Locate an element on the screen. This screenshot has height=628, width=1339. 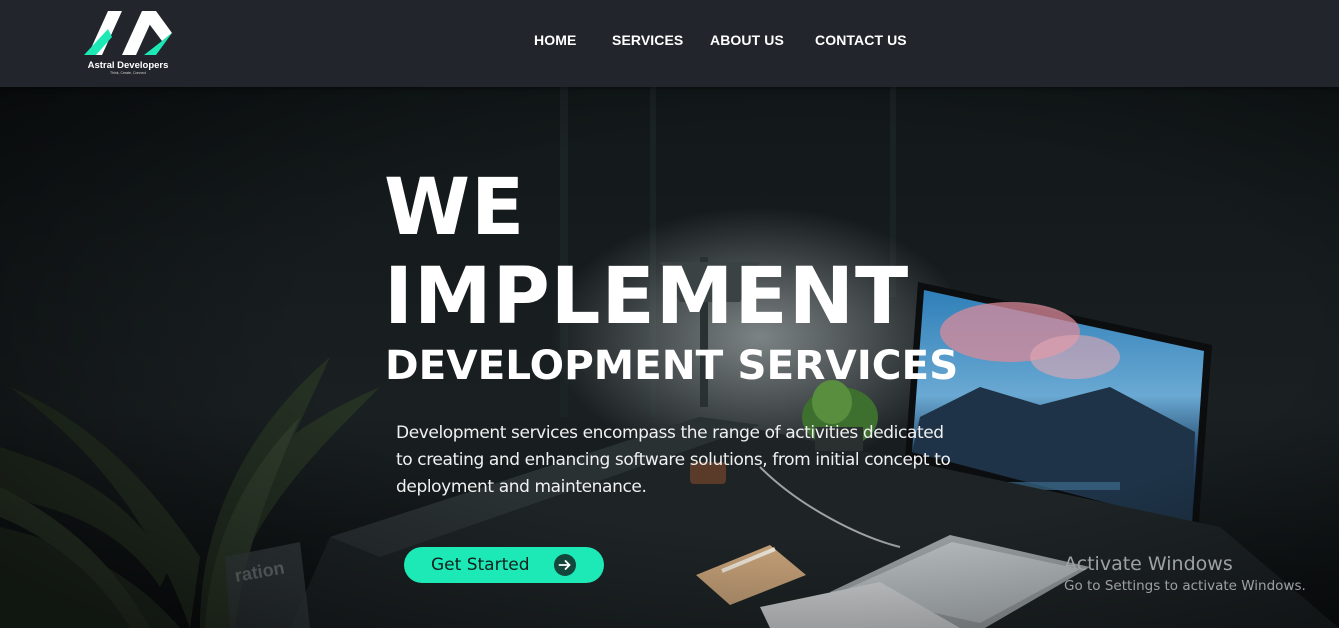
main-nav: HOME SERVICES ABOUT US CONTACT US is located at coordinates (669, 42).